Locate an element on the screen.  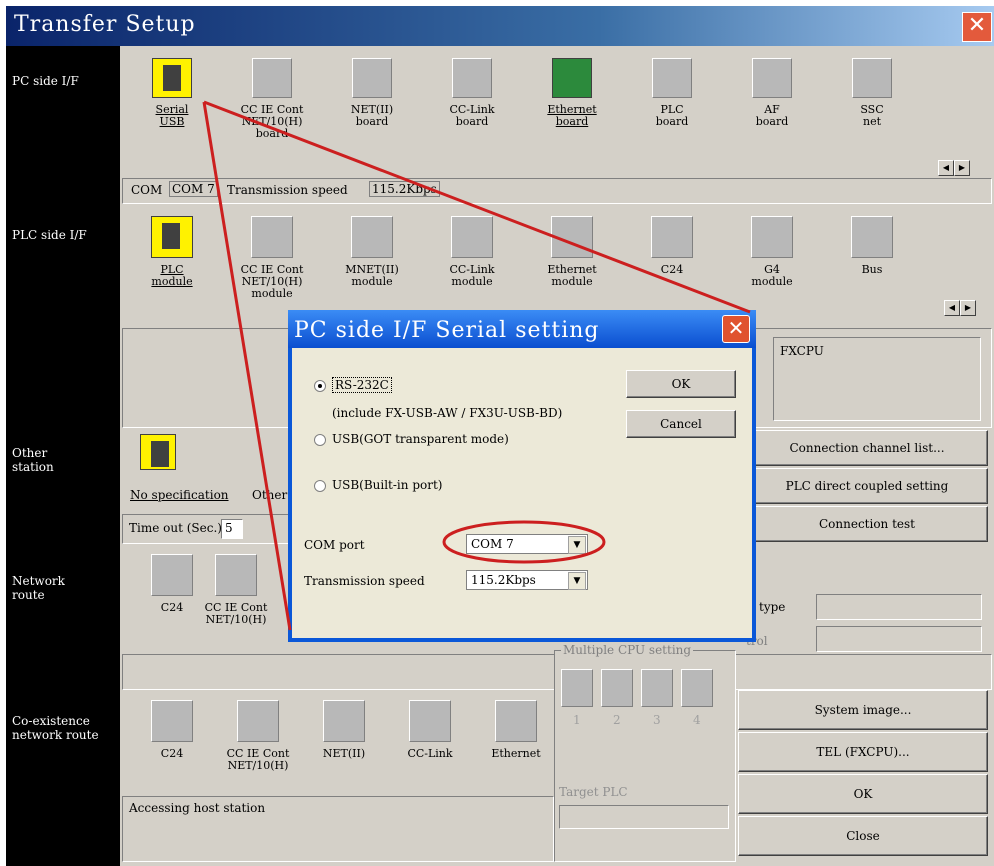
plc-side-item: G4 module is located at coordinates (772, 252).